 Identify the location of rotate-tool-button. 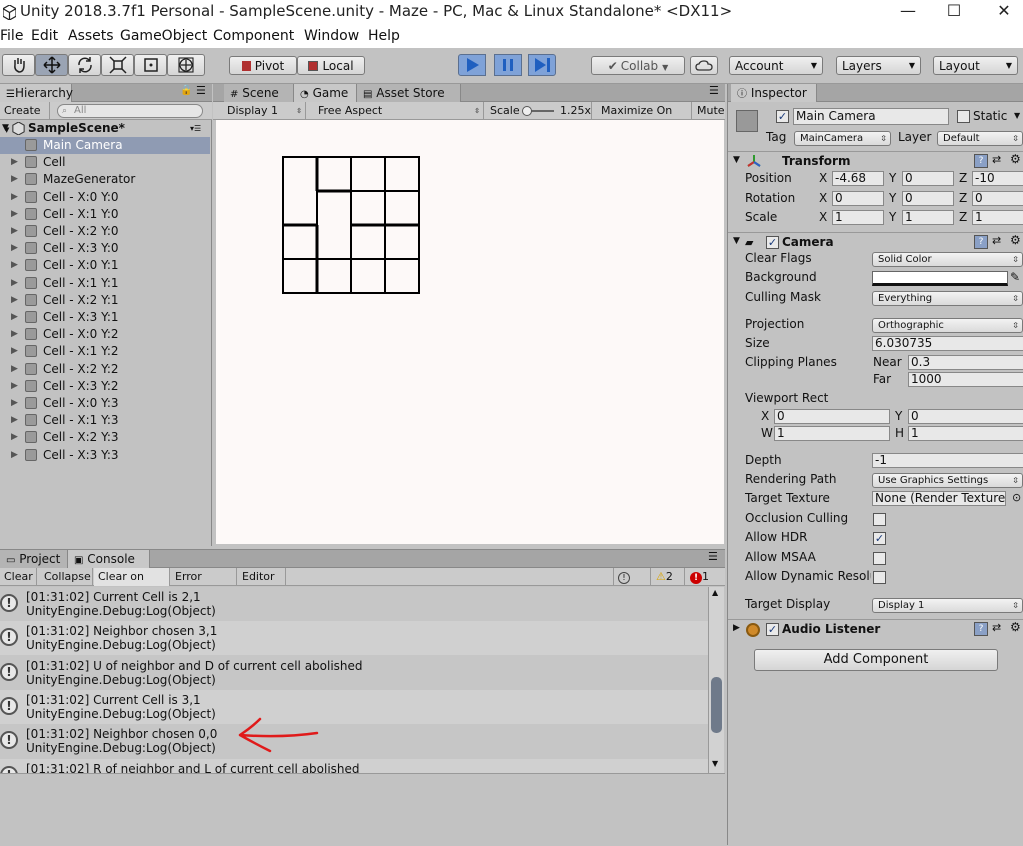
(84, 65).